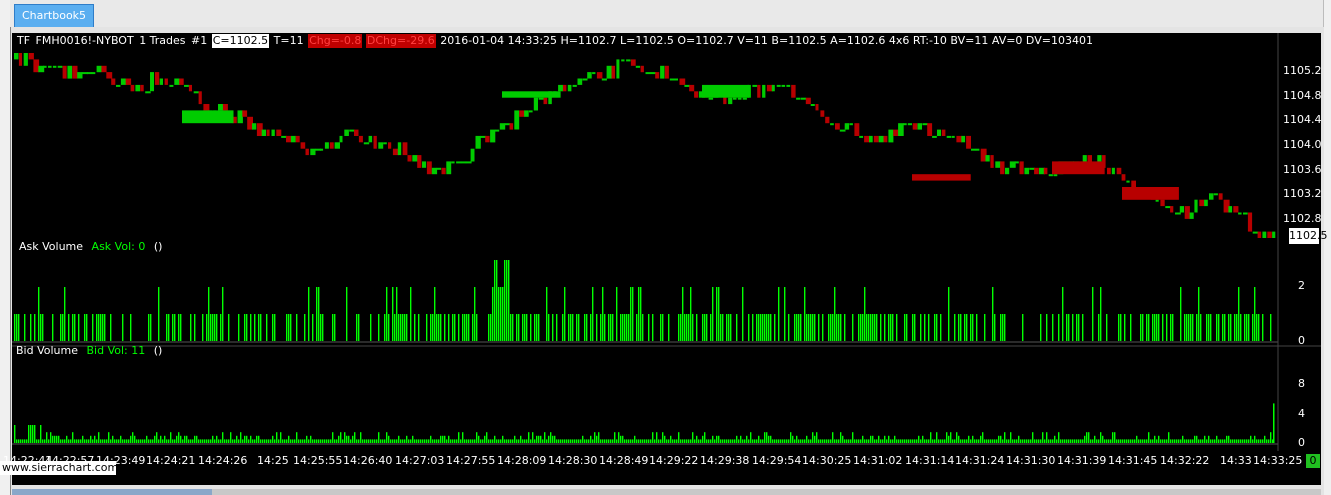  I want to click on scrollbar-thumb, so click(112, 492).